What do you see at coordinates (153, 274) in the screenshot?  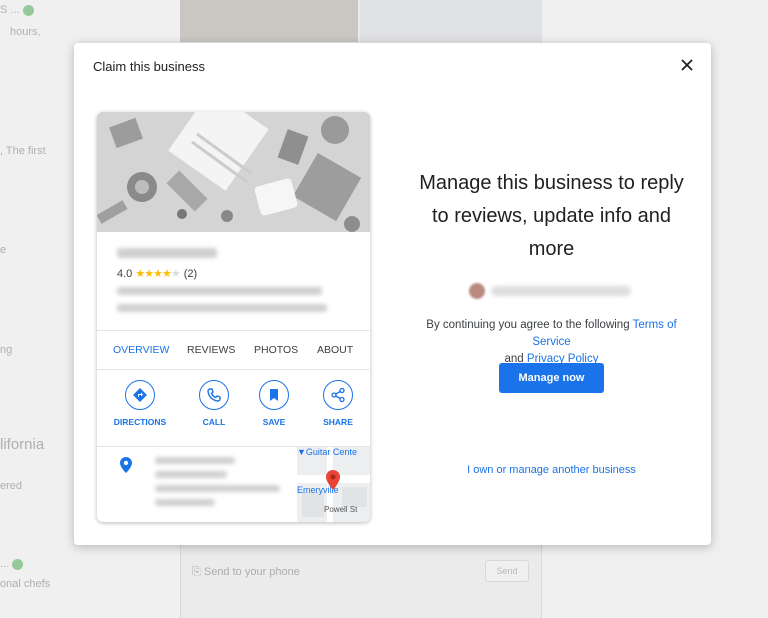 I see `rating-stars: ★★★★` at bounding box center [153, 274].